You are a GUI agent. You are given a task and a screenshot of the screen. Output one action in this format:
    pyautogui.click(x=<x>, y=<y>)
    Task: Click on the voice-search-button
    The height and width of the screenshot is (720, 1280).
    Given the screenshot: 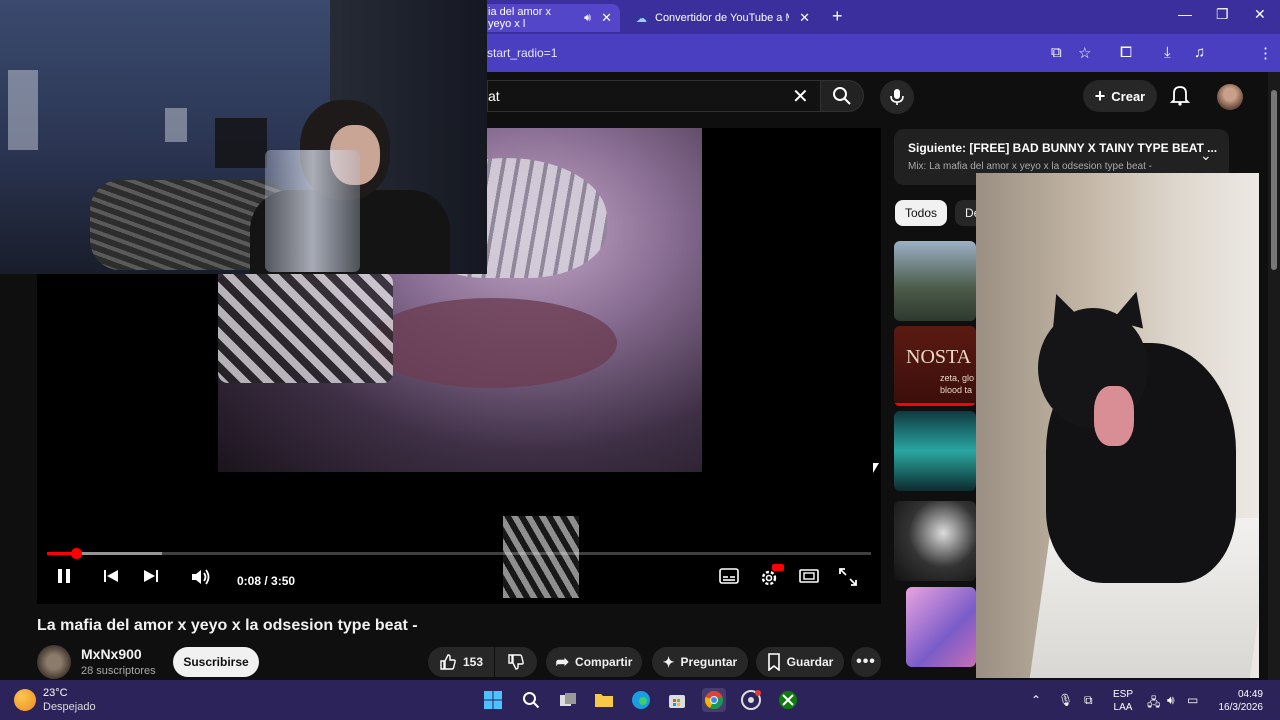 What is the action you would take?
    pyautogui.click(x=897, y=97)
    